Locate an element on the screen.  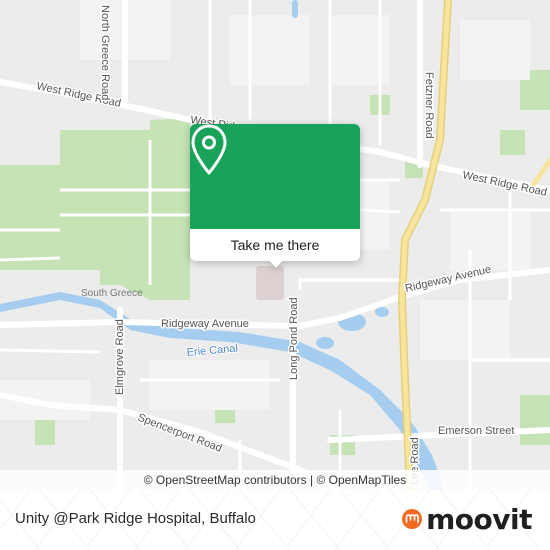
label-erie-canal: Erie Canal is located at coordinates (212, 351).